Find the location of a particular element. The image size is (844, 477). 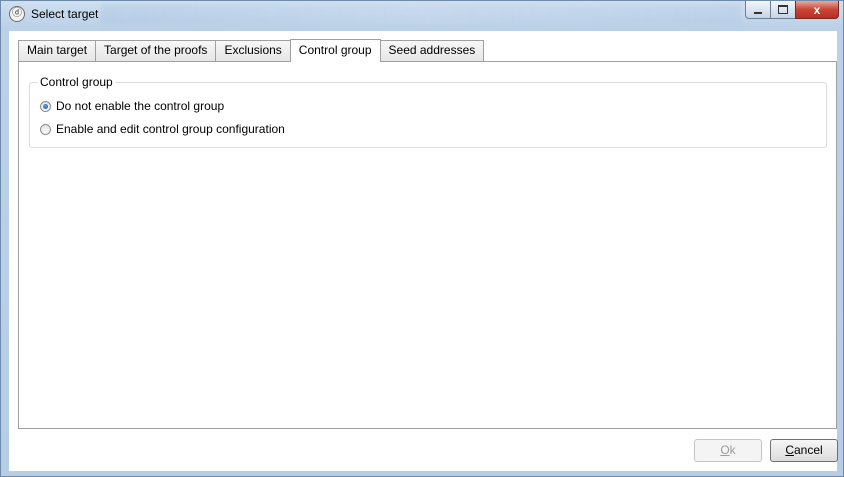

radio-button-unchecked is located at coordinates (45, 129).